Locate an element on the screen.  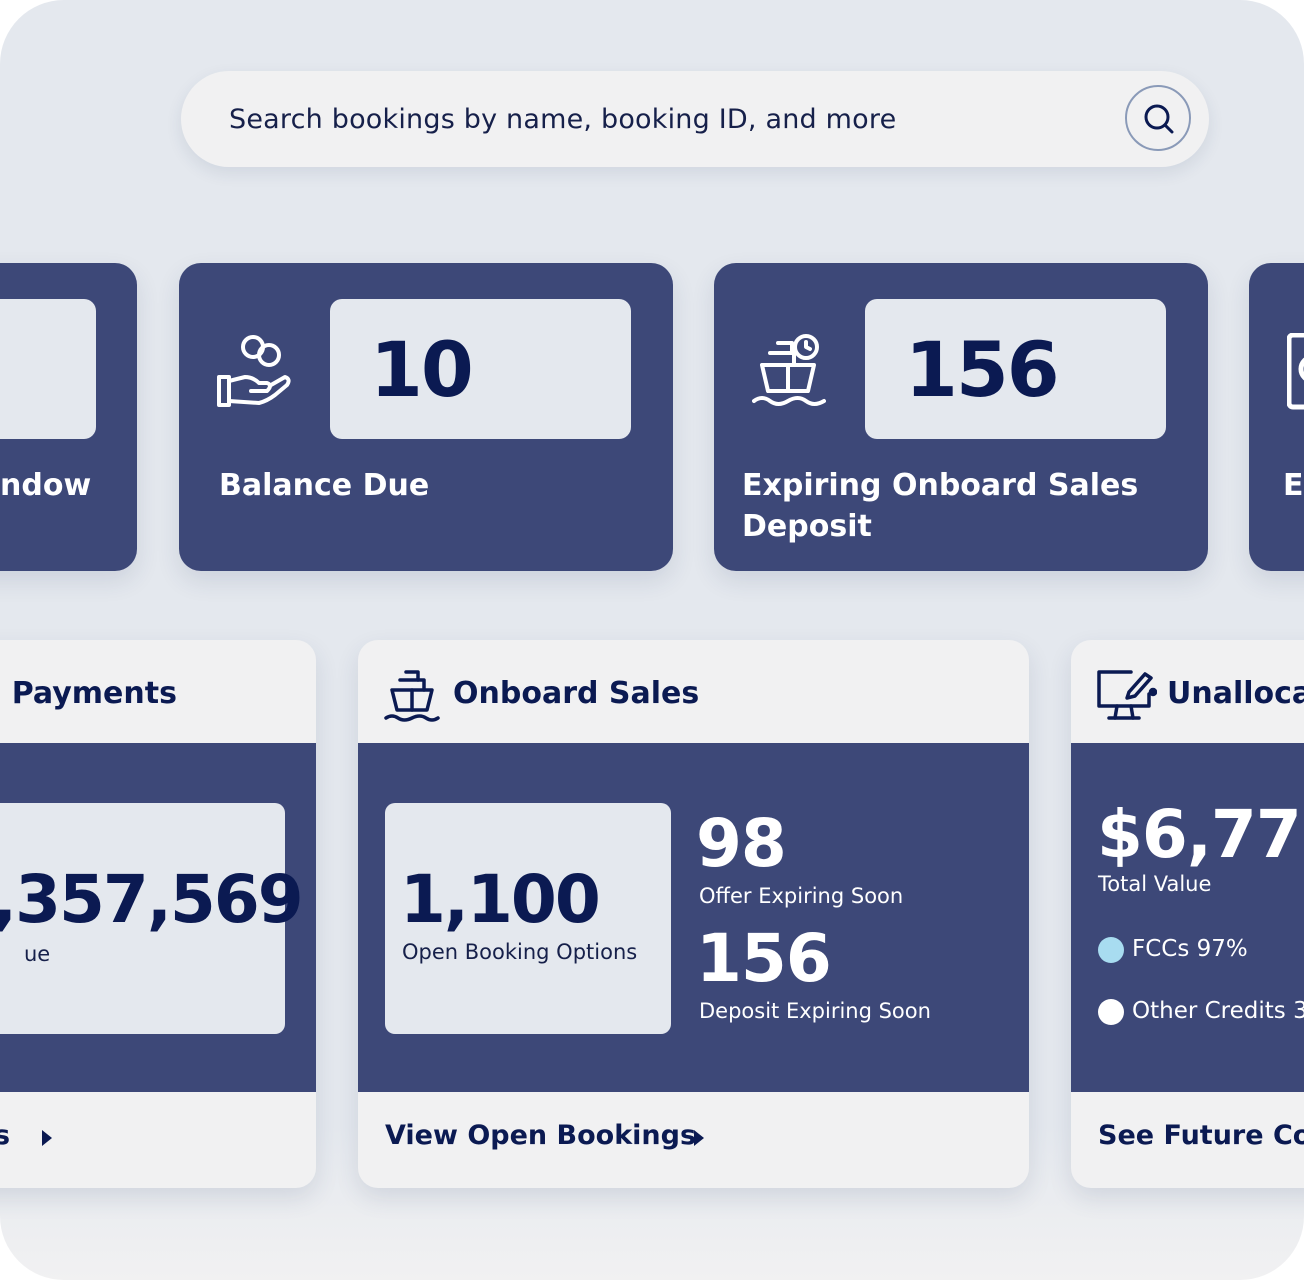
stat-value: 156 is located at coordinates (982, 369).